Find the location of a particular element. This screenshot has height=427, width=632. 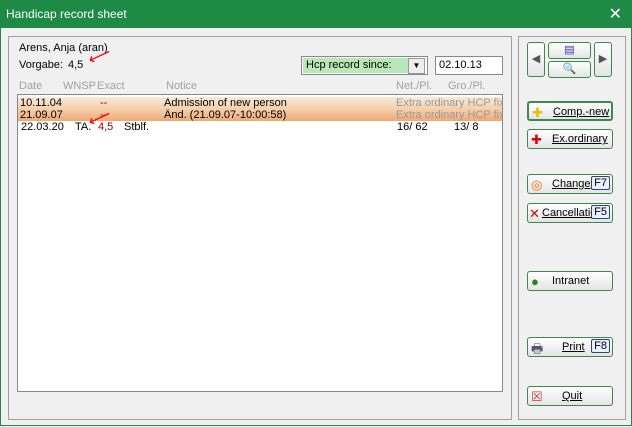

cell-date: 21.09.07 is located at coordinates (41, 115).